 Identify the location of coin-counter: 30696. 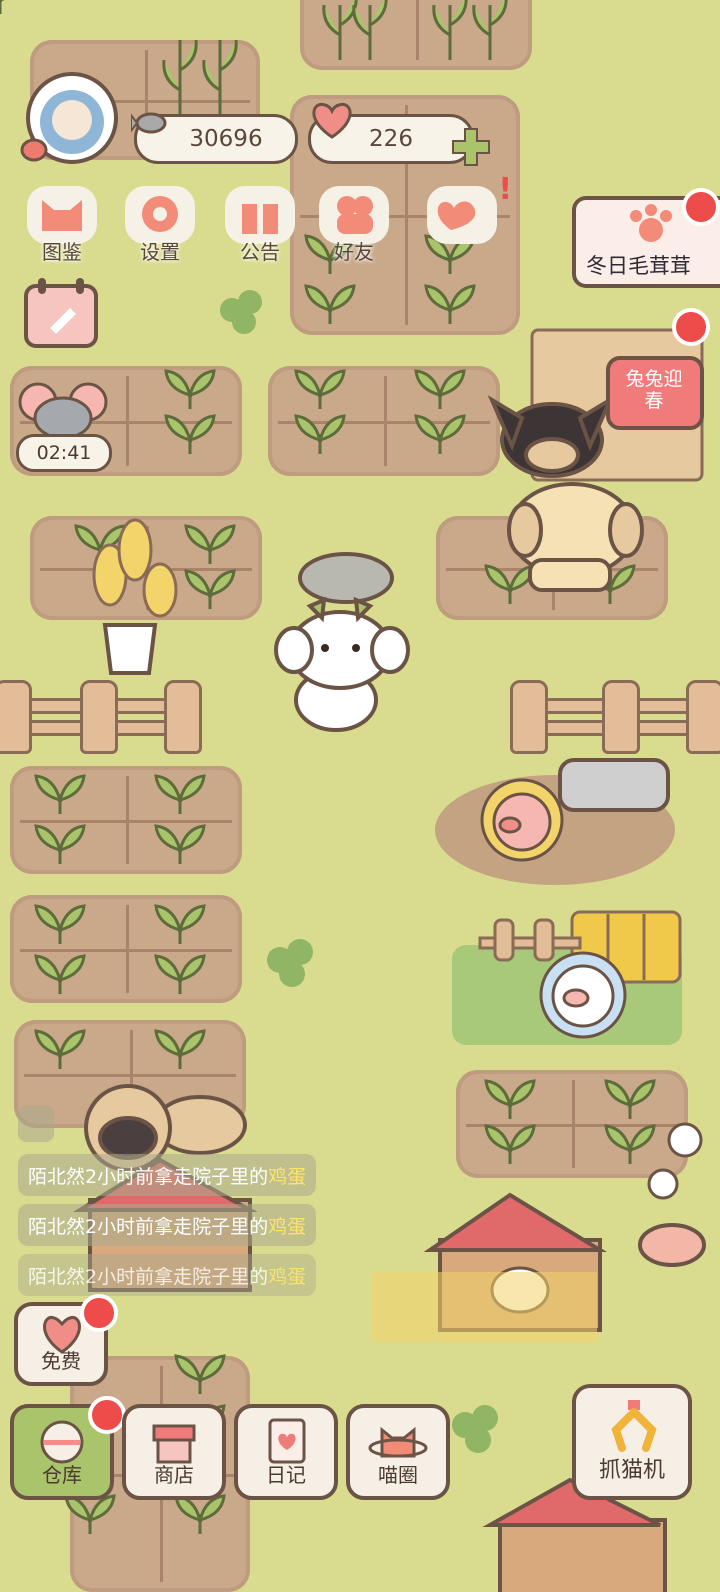
(214, 138).